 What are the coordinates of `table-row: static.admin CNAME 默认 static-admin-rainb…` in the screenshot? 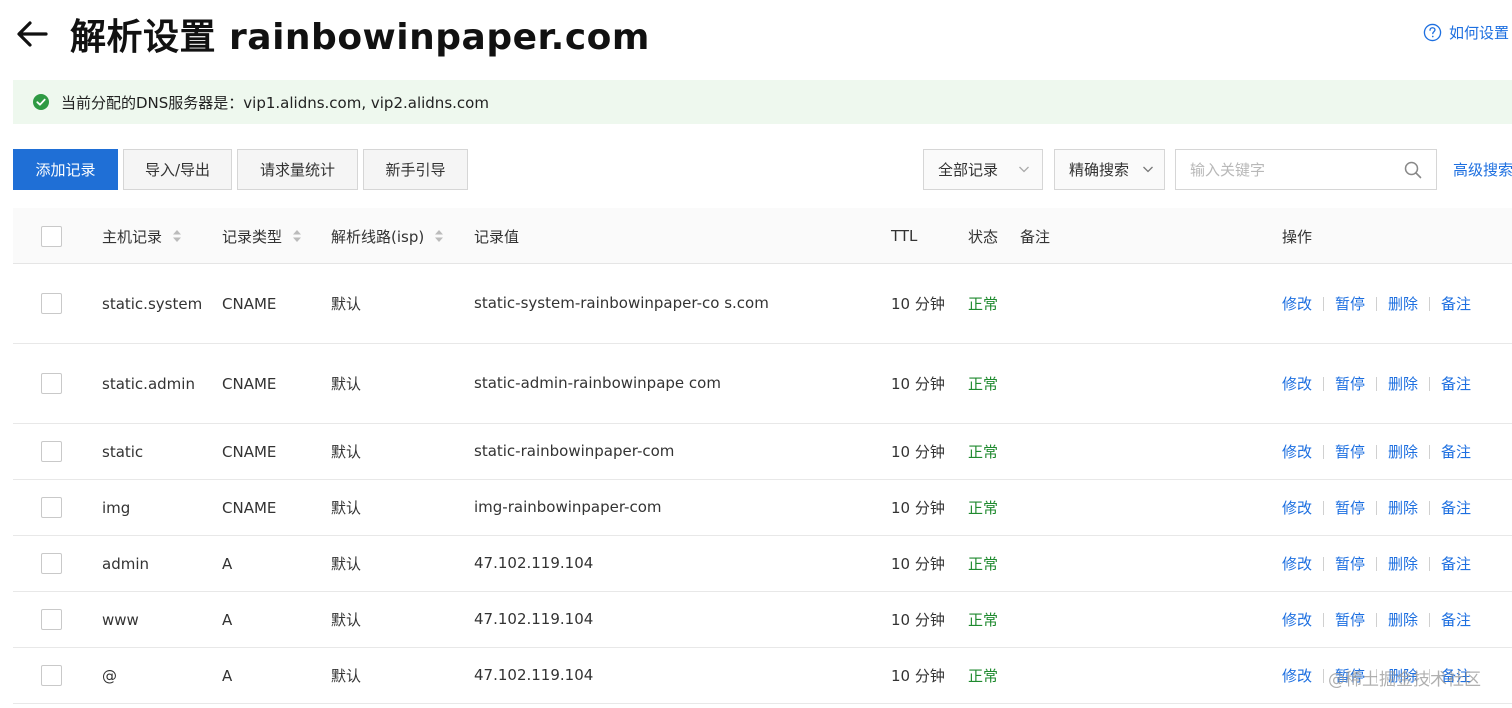 It's located at (762, 384).